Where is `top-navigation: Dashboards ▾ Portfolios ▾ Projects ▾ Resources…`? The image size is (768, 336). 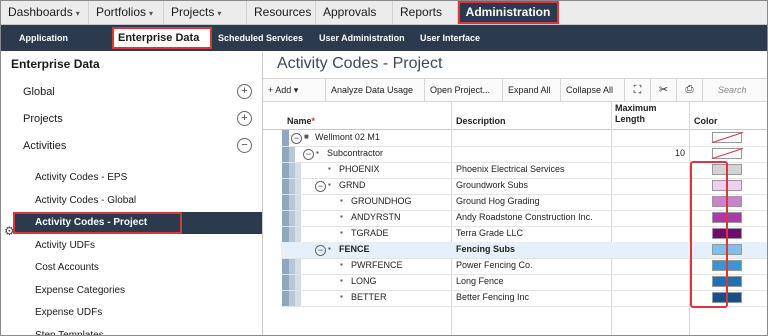
top-navigation: Dashboards ▾ Portfolios ▾ Projects ▾ Resources… is located at coordinates (384, 13).